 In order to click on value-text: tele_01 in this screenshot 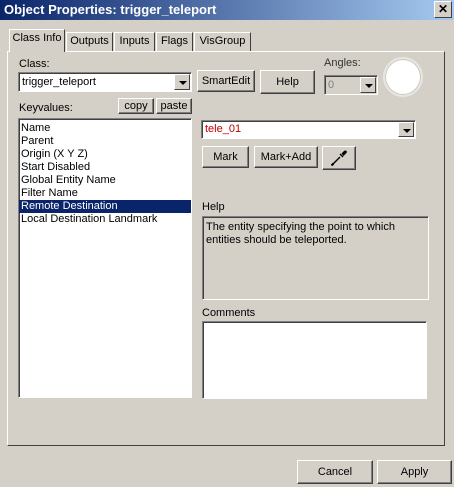, I will do `click(223, 129)`.